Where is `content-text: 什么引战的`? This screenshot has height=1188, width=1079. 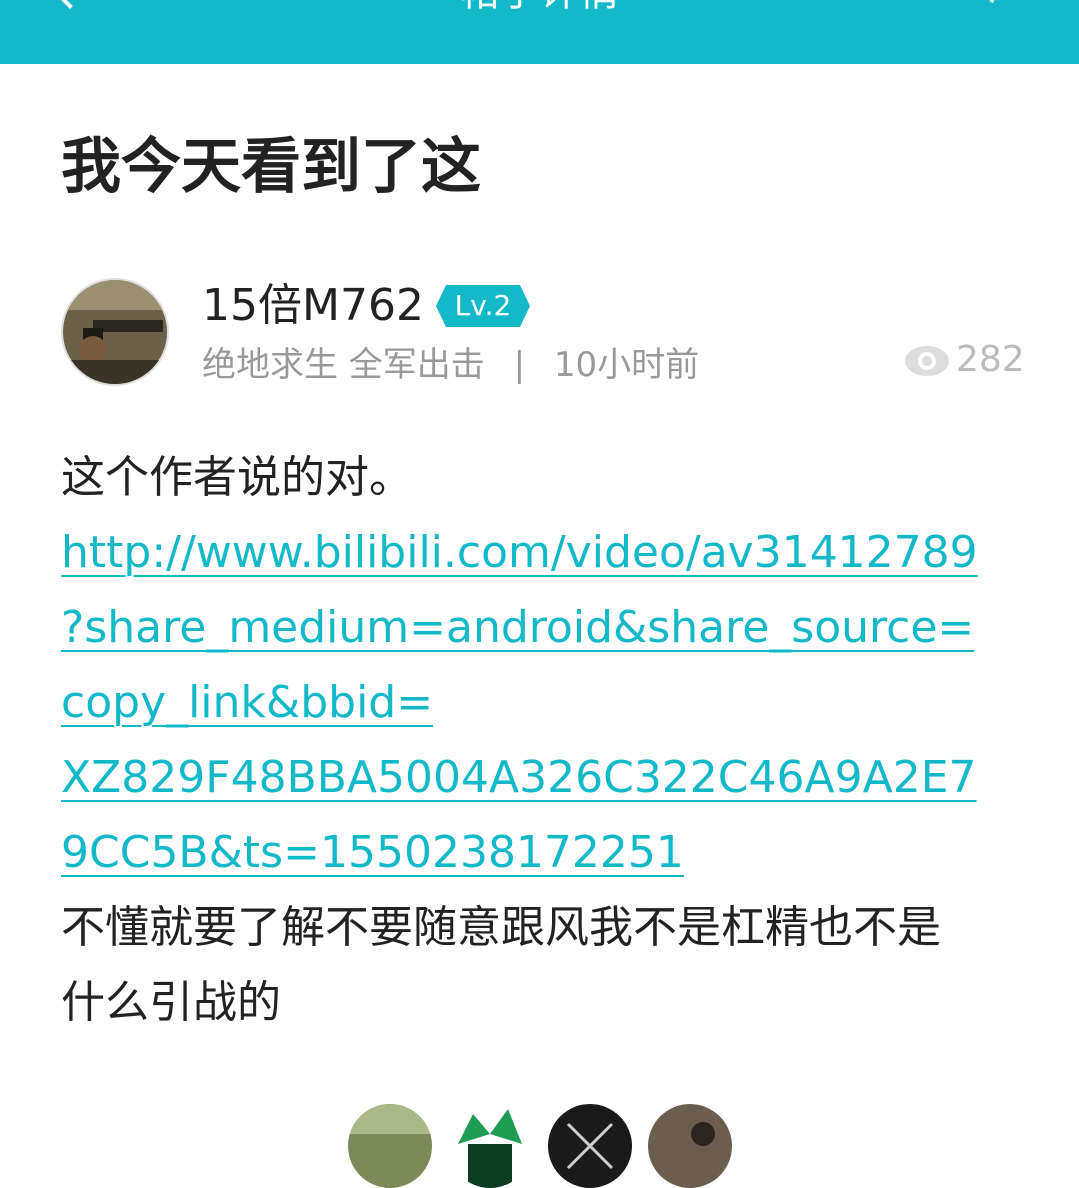
content-text: 什么引战的 is located at coordinates (171, 1002).